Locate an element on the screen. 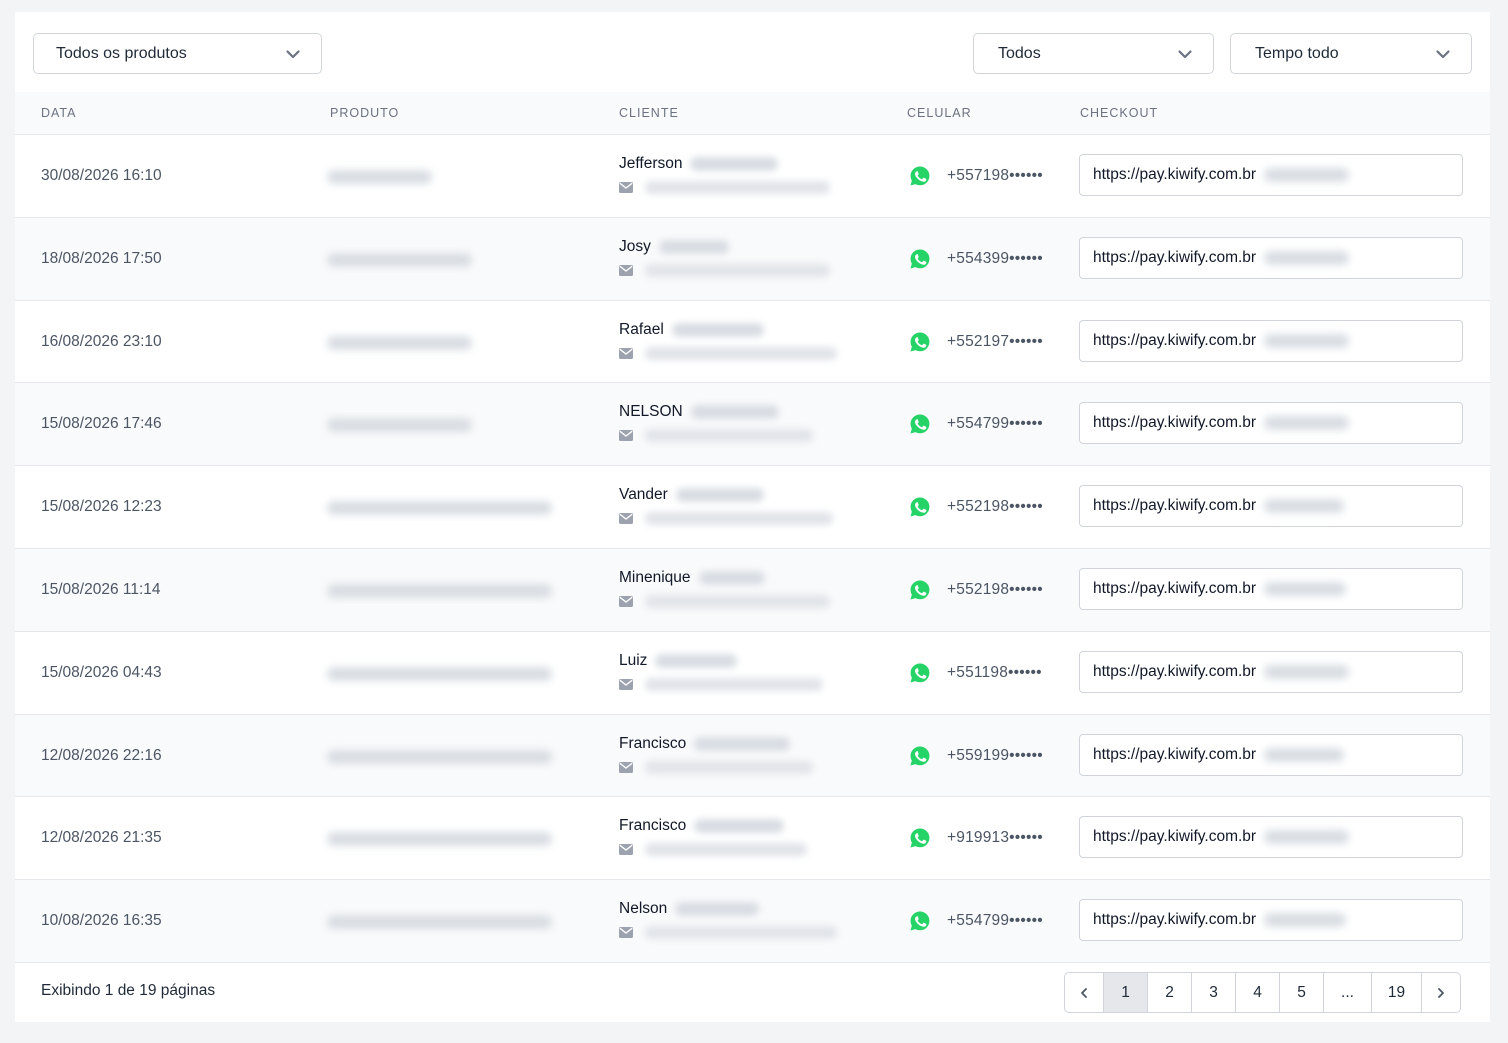  client-first-name: Nelson is located at coordinates (643, 909).